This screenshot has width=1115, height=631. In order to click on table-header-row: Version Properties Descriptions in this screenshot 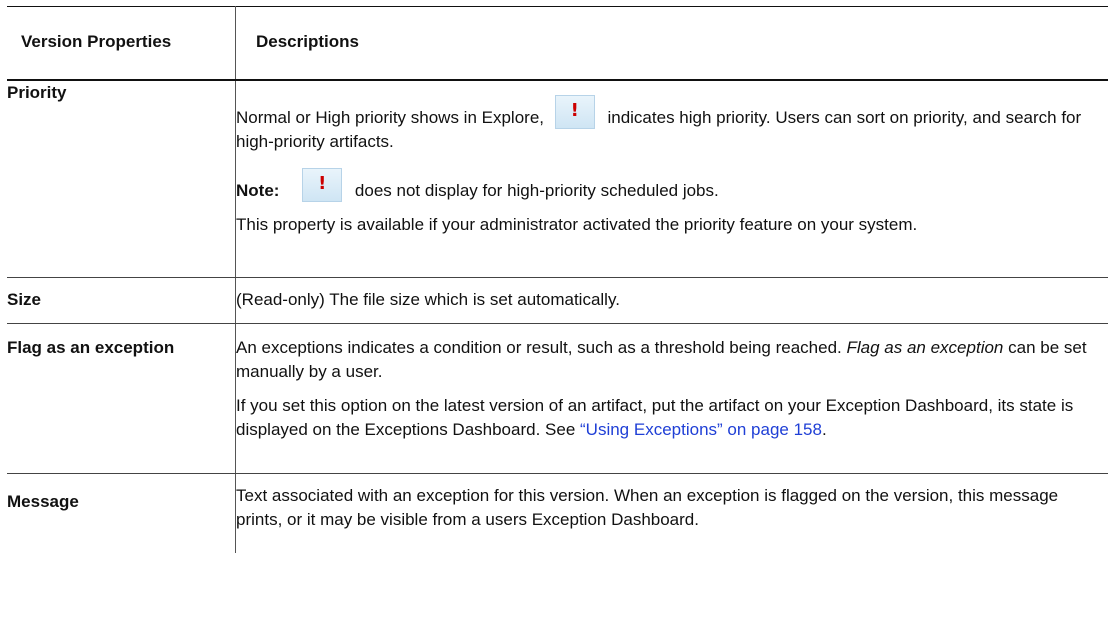, I will do `click(557, 43)`.